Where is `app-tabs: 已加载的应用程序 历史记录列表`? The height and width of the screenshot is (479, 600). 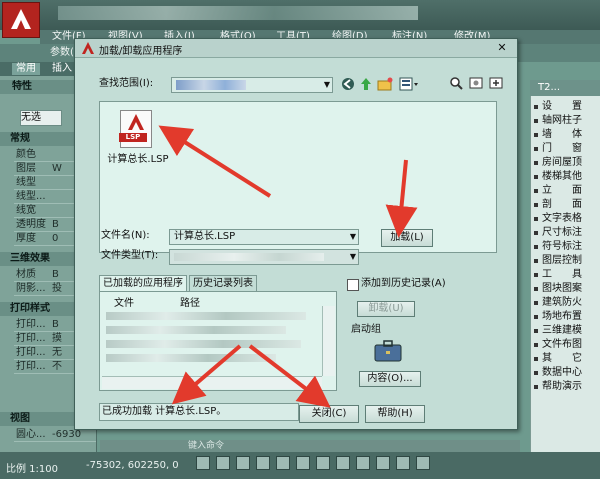 app-tabs: 已加载的应用程序 历史记录列表 is located at coordinates (211, 283).